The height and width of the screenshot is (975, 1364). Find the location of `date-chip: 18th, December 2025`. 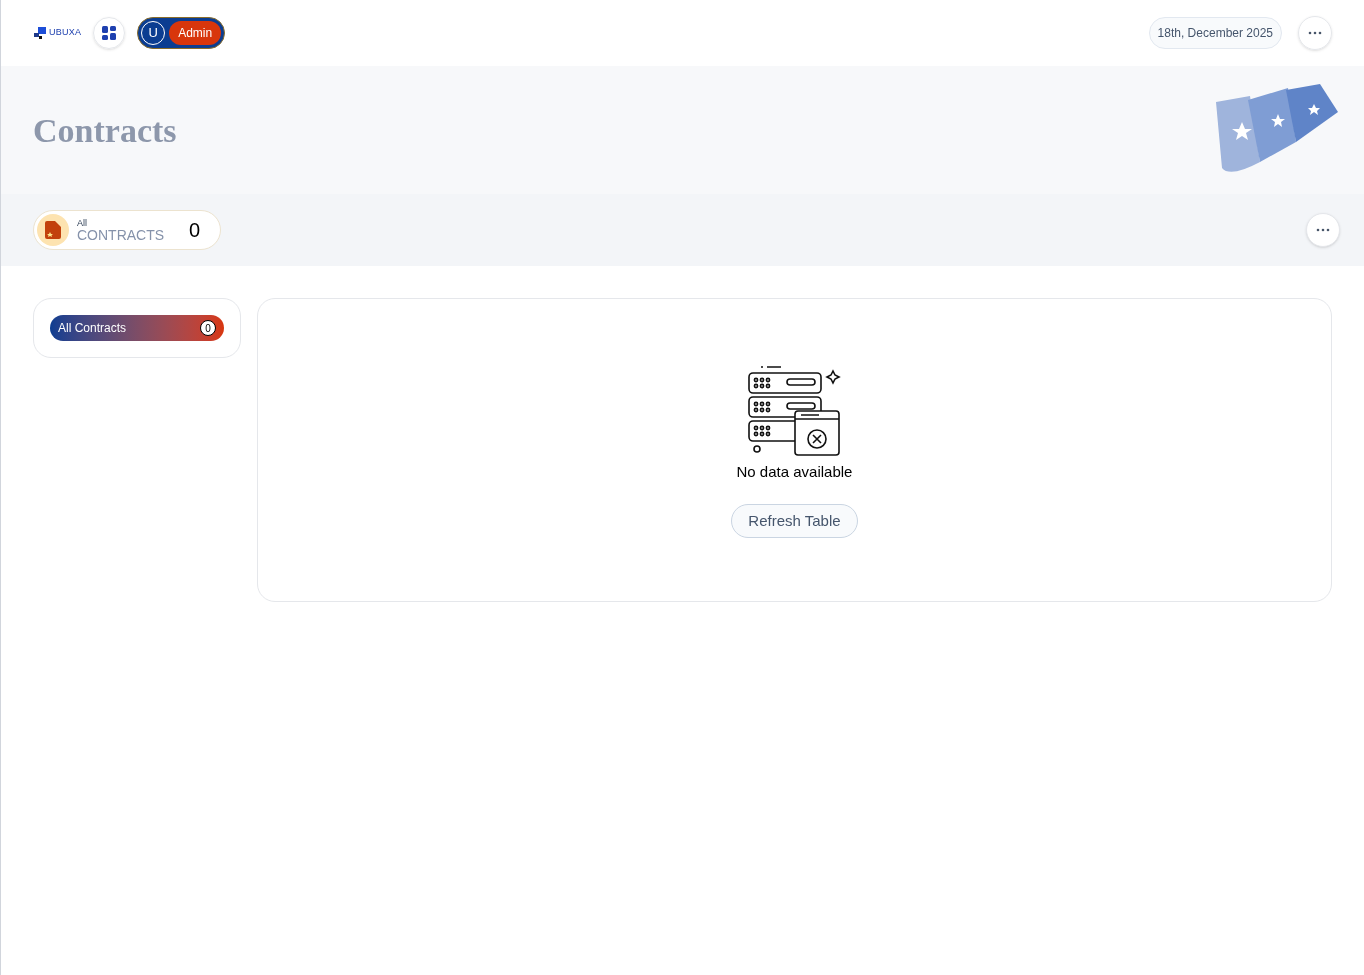

date-chip: 18th, December 2025 is located at coordinates (1215, 33).